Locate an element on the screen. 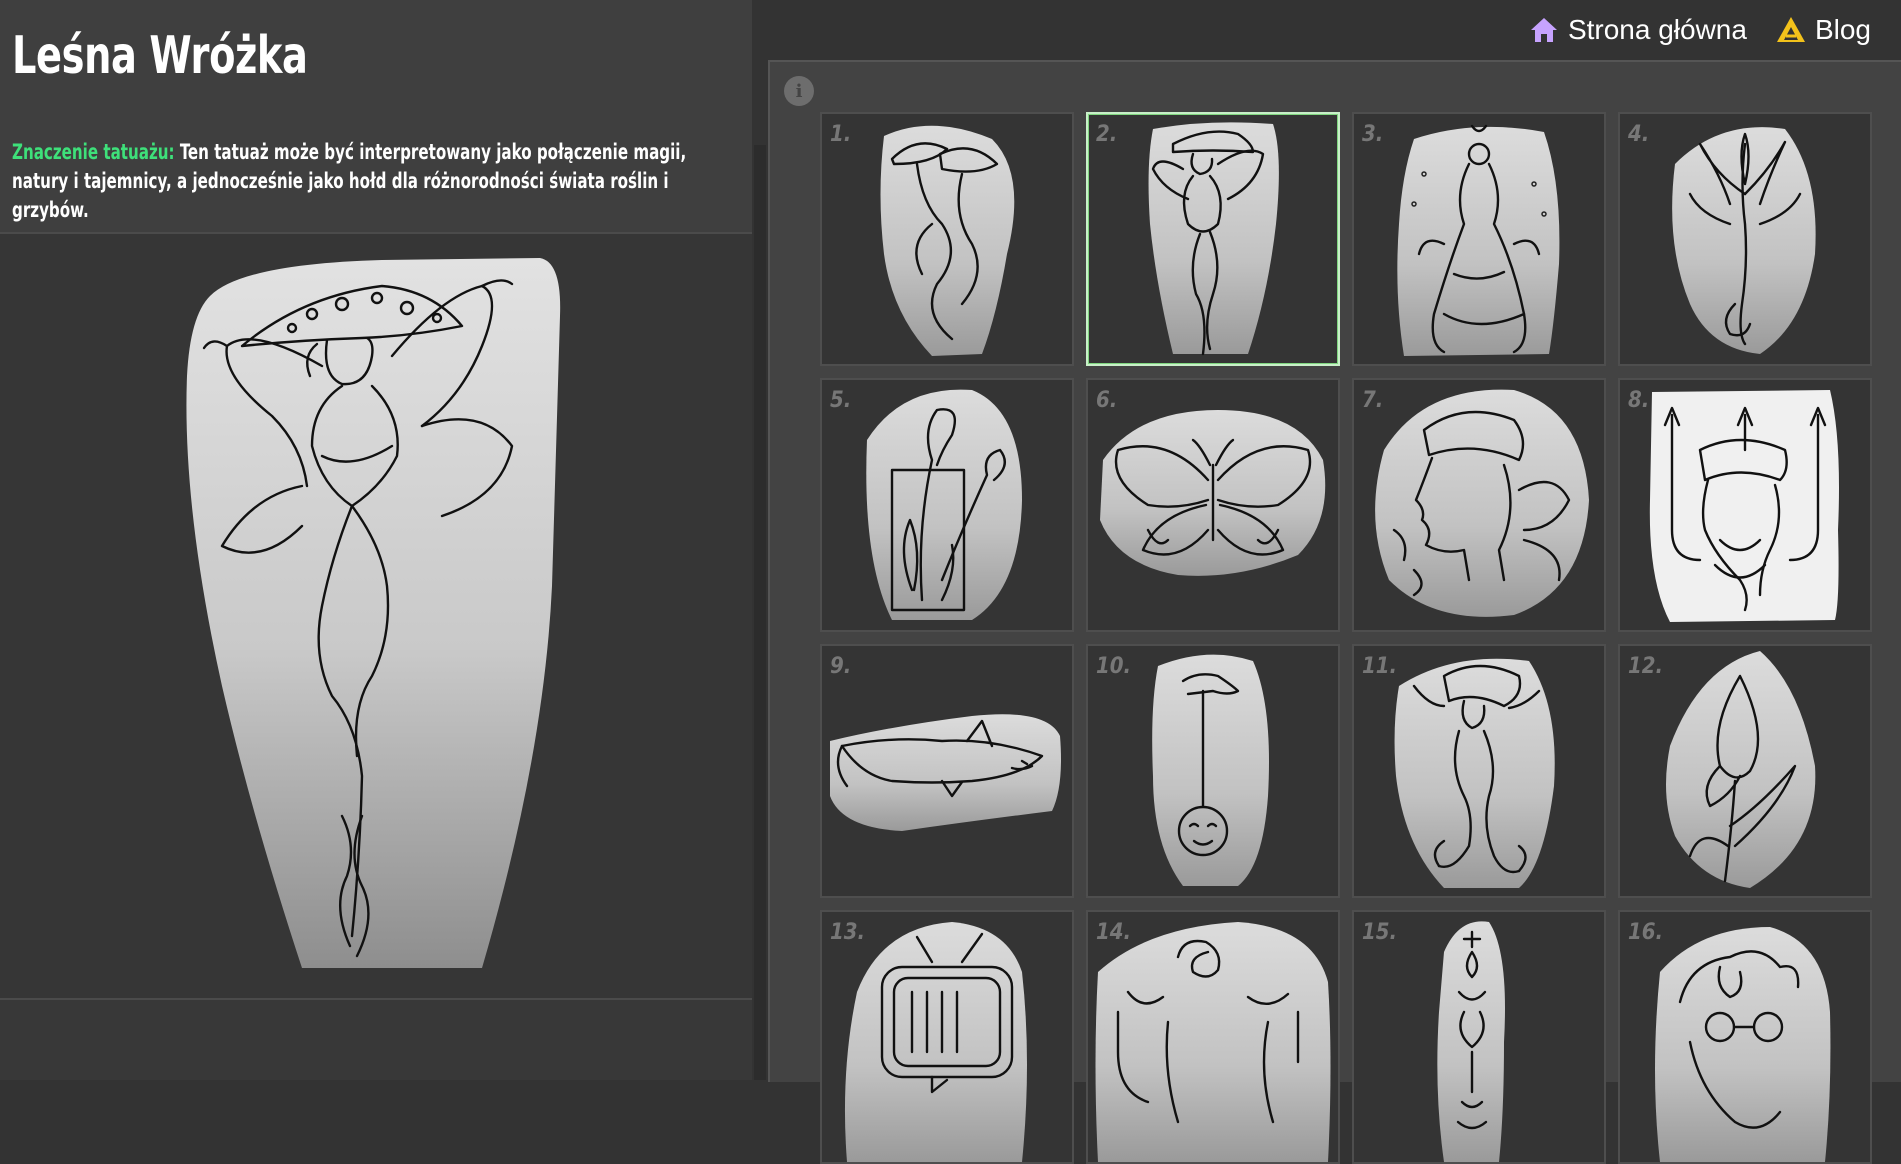 This screenshot has height=1164, width=1901. gallery-item-10: 10. is located at coordinates (1213, 771).